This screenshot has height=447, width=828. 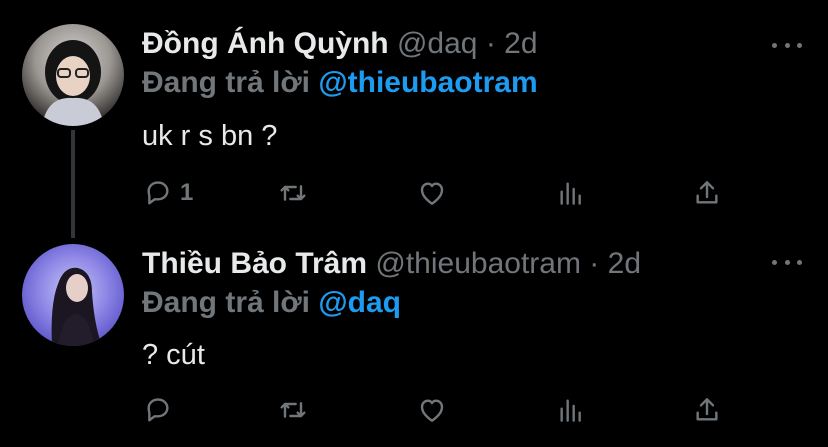 I want to click on reply-button, so click(x=161, y=410).